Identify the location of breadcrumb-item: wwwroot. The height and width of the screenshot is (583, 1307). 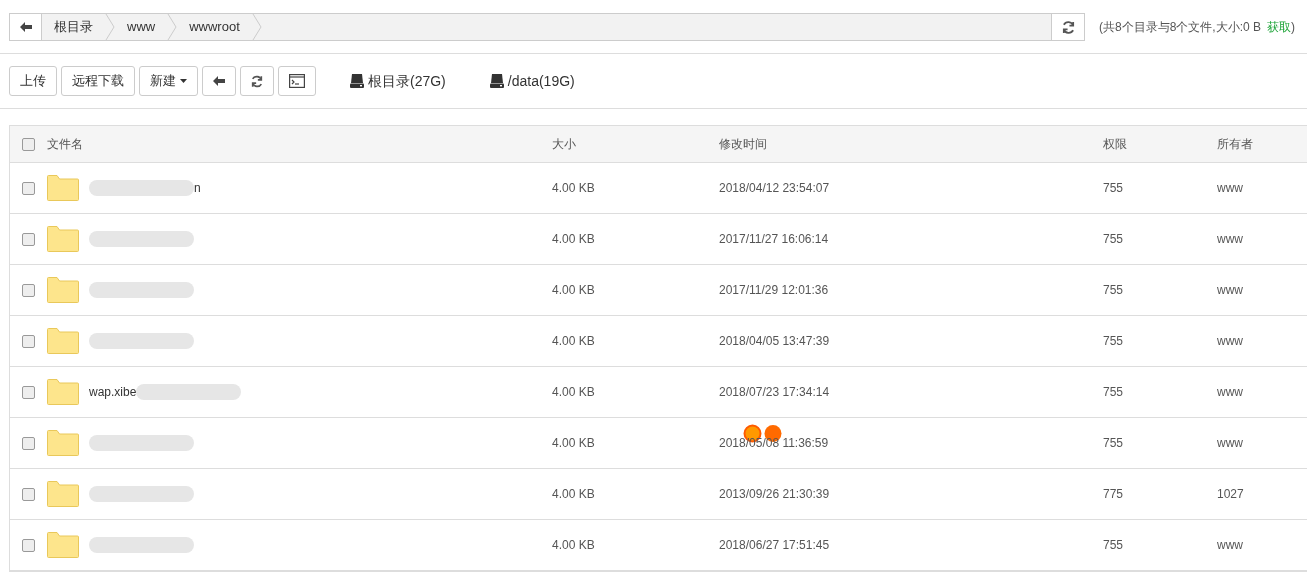
(214, 27).